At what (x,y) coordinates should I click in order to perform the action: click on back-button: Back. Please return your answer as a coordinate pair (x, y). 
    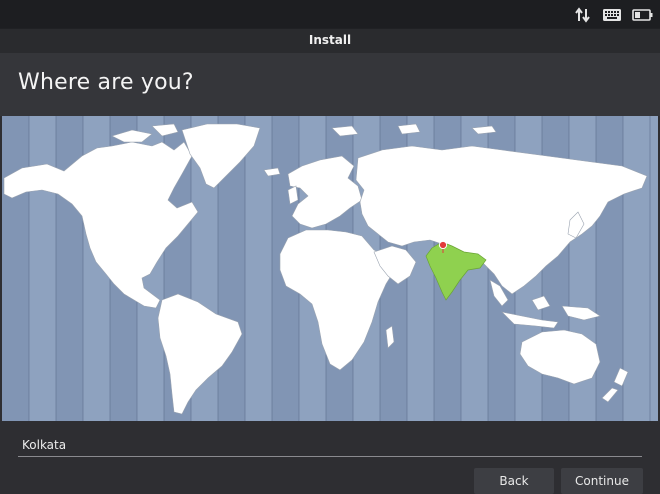
    Looking at the image, I should click on (514, 481).